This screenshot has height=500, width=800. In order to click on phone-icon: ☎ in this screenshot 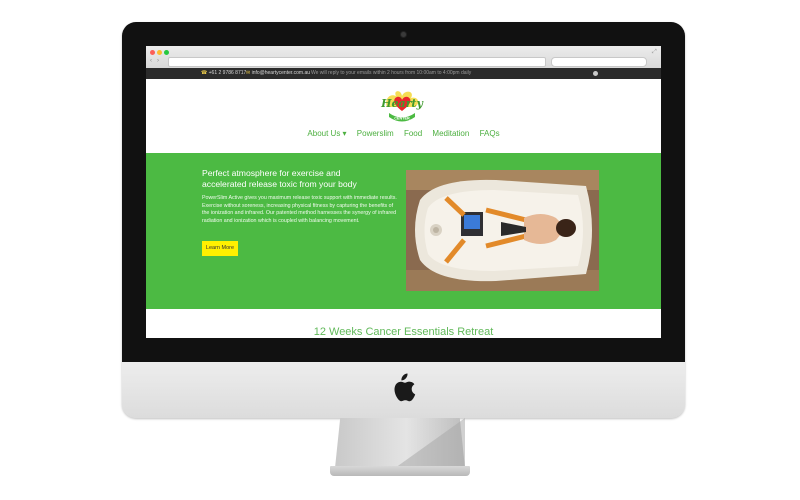, I will do `click(204, 73)`.